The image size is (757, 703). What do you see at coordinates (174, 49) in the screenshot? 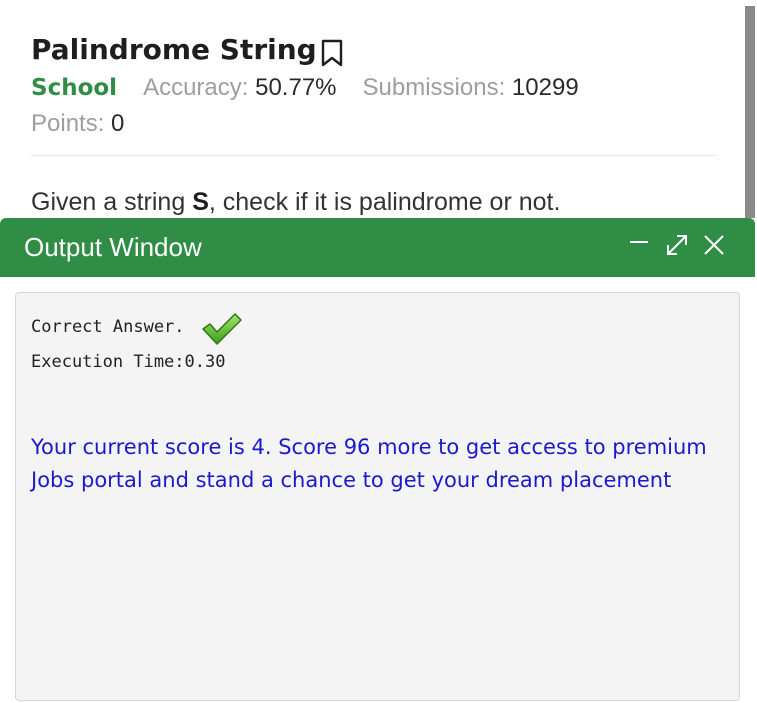
I see `problem-title: Palindrome String` at bounding box center [174, 49].